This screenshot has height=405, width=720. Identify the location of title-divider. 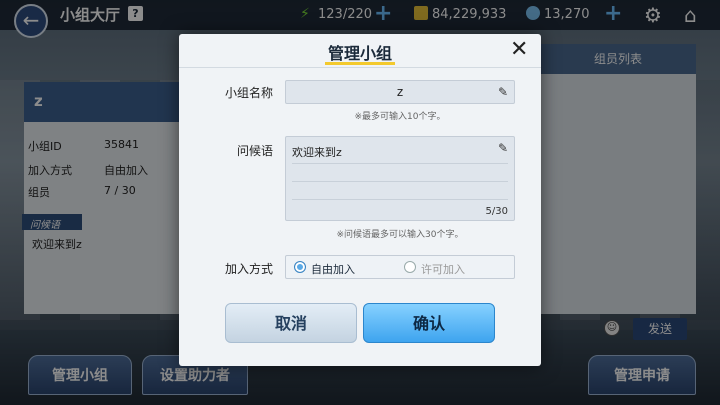
(360, 67).